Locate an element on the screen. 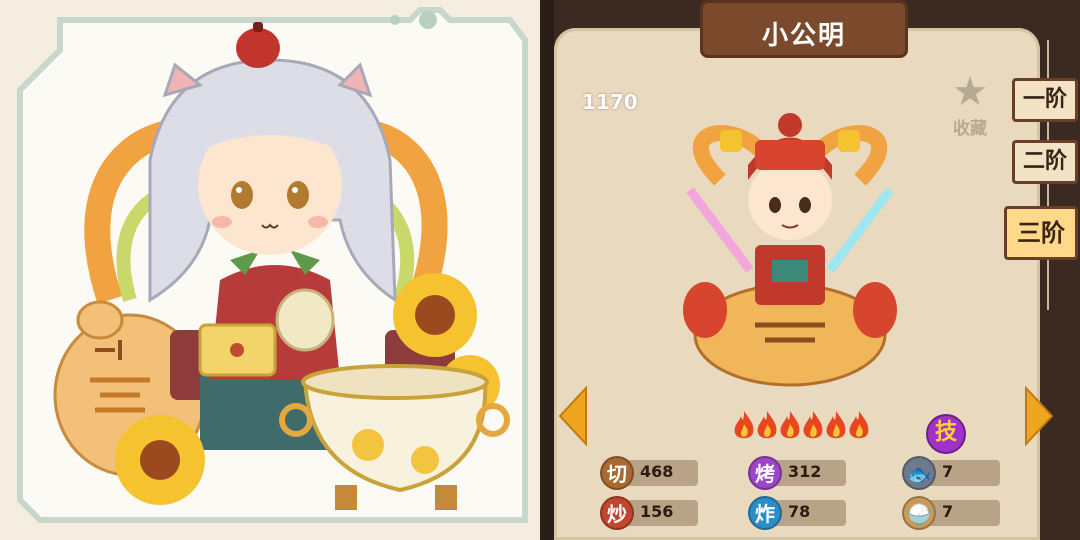  stat-roast: 烤 312 is located at coordinates (798, 473).